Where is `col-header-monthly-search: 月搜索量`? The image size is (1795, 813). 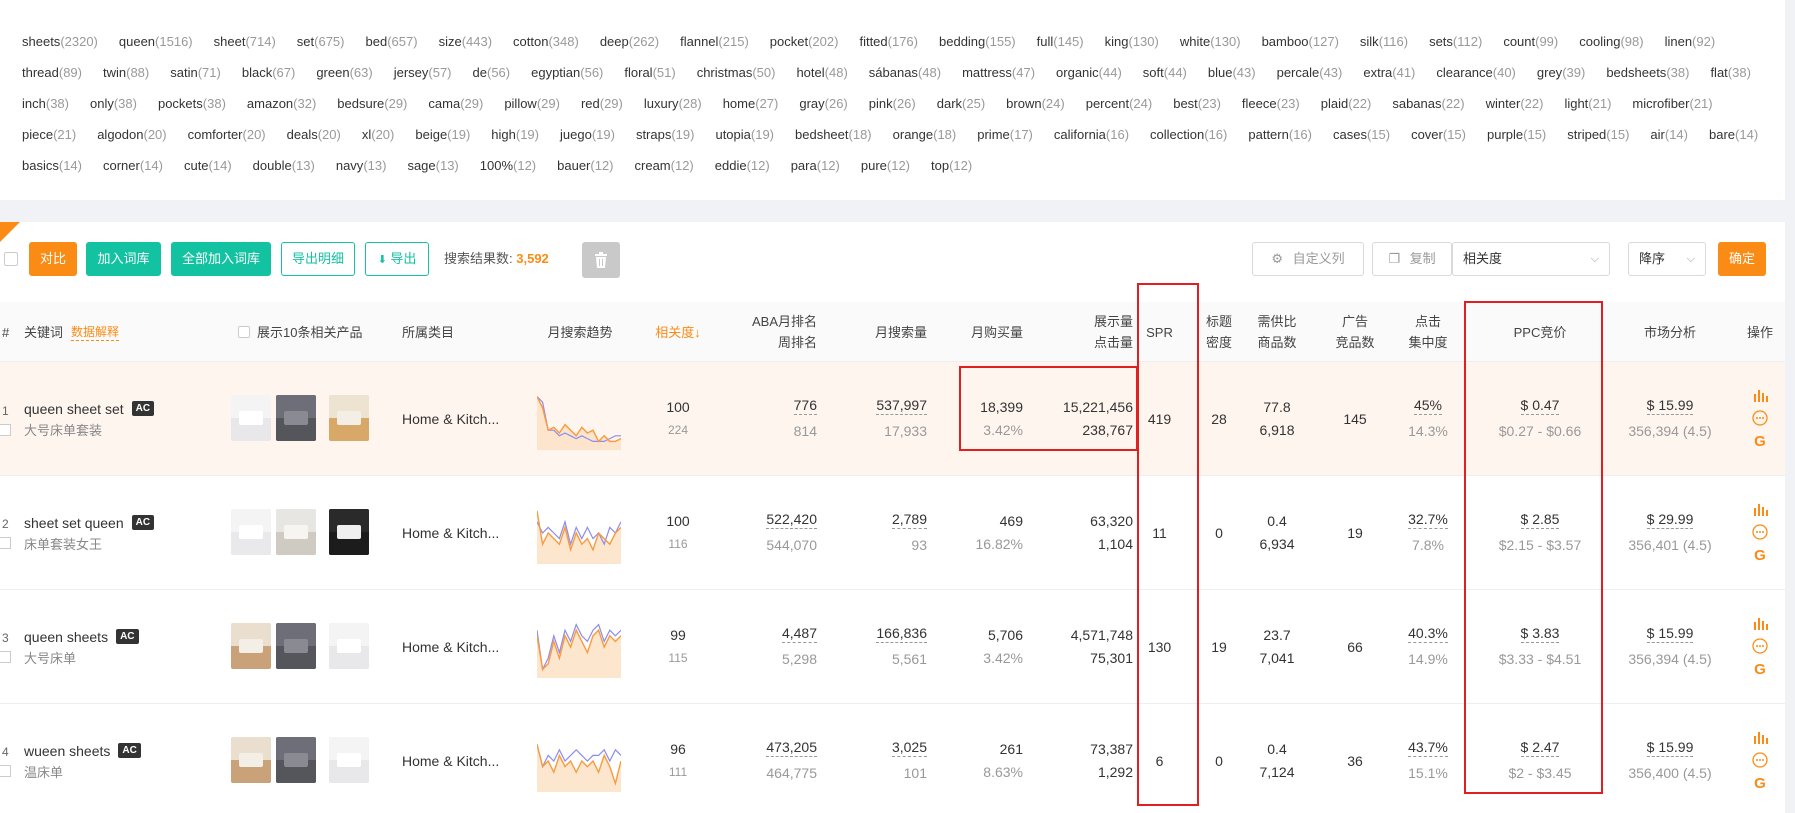
col-header-monthly-search: 月搜索量 is located at coordinates (878, 332).